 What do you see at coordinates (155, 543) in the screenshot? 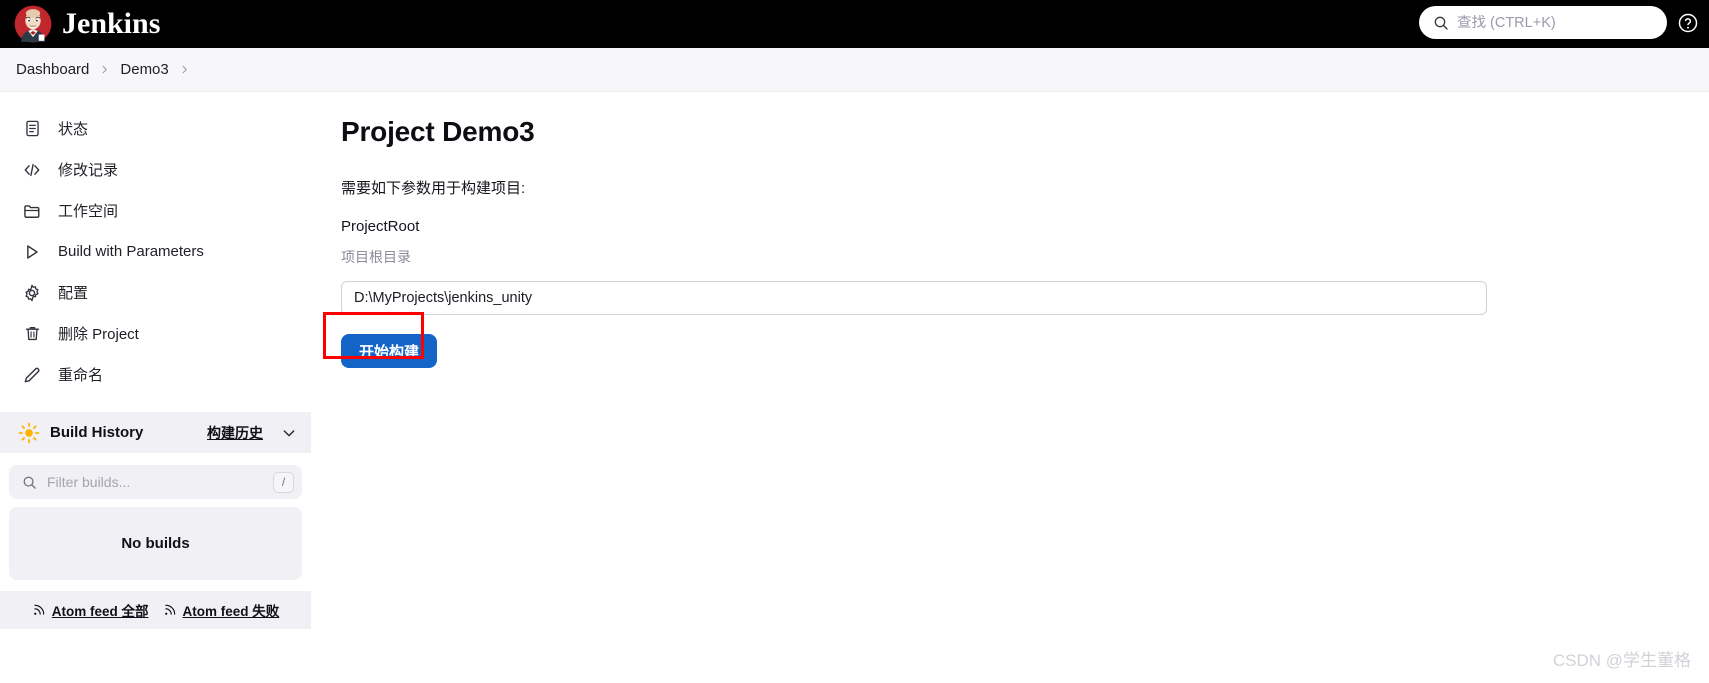
I see `no-builds-message: No builds` at bounding box center [155, 543].